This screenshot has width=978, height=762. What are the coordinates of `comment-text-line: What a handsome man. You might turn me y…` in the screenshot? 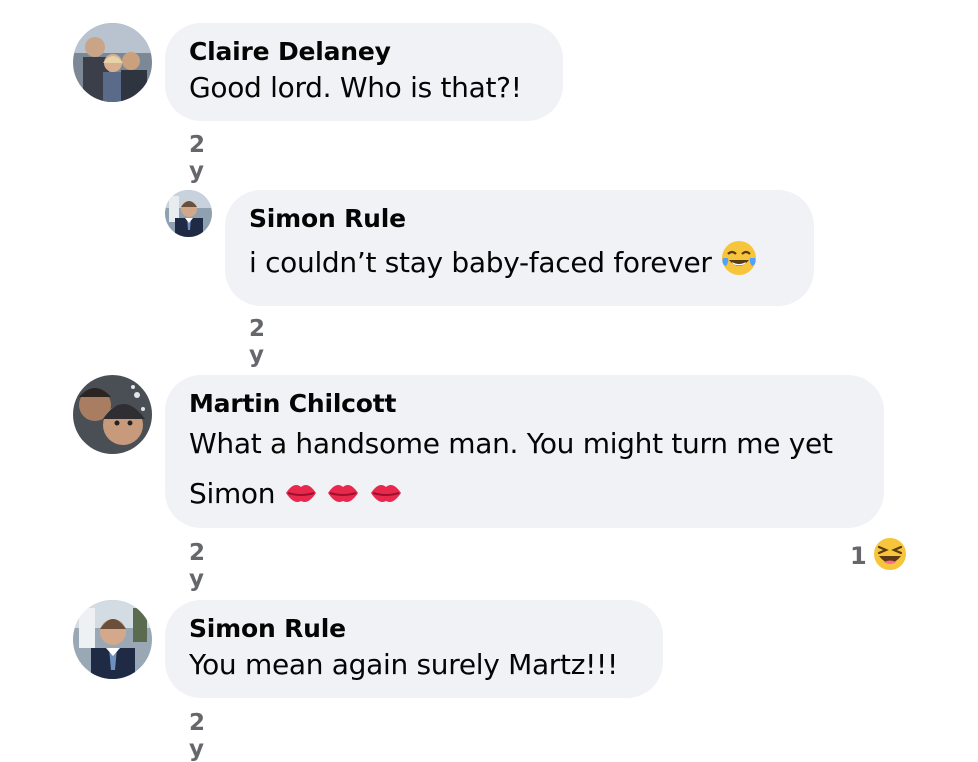 It's located at (511, 443).